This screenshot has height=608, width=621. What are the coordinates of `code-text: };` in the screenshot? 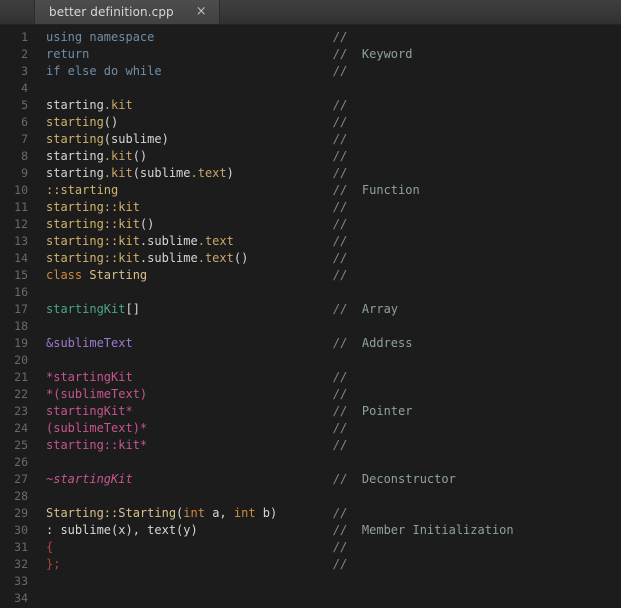 It's located at (183, 564).